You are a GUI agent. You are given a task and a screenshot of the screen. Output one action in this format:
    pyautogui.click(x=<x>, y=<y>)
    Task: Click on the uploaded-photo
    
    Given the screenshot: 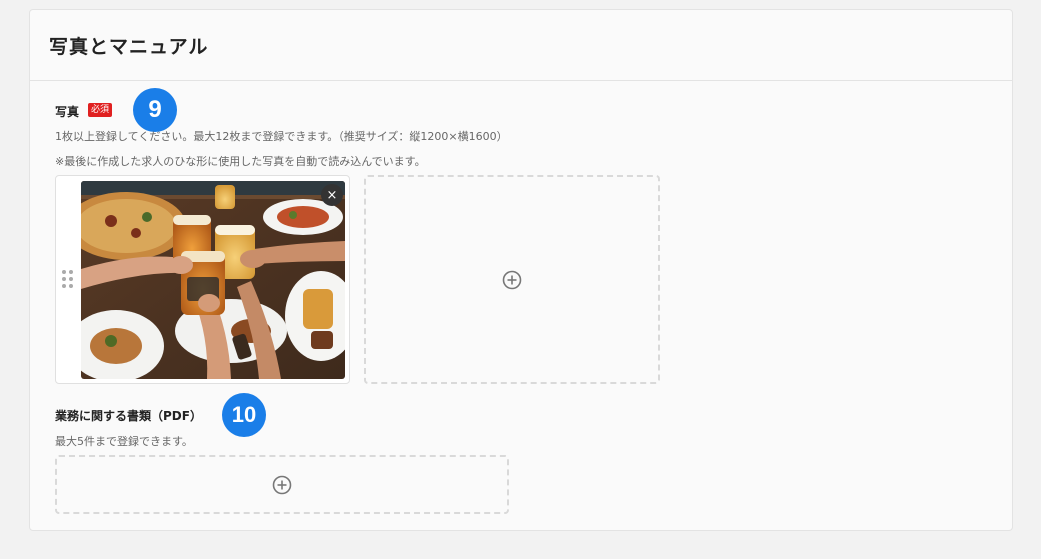 What is the action you would take?
    pyautogui.click(x=213, y=280)
    